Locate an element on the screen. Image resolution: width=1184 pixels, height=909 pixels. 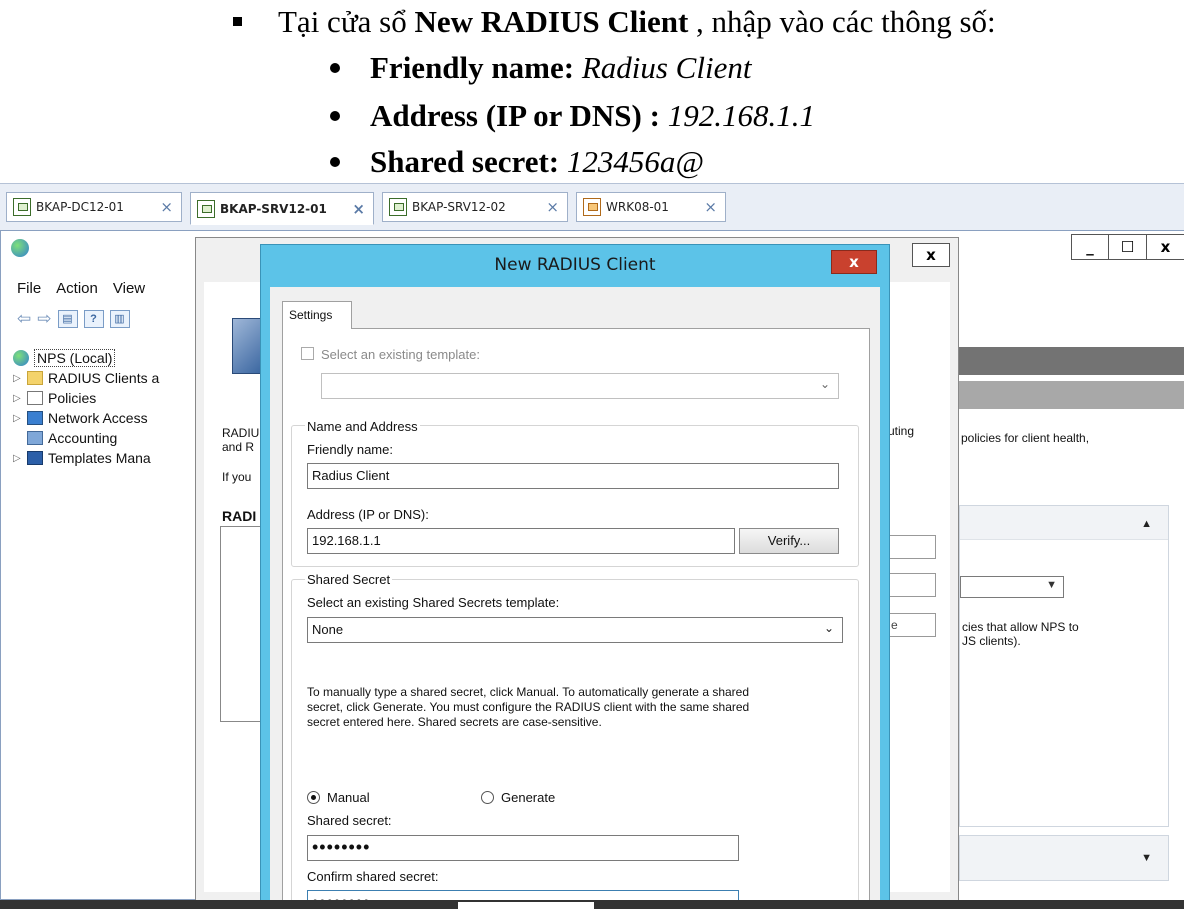
toolbar: ⇦ ⇨ ▤ ? ▥ is located at coordinates (73, 319).